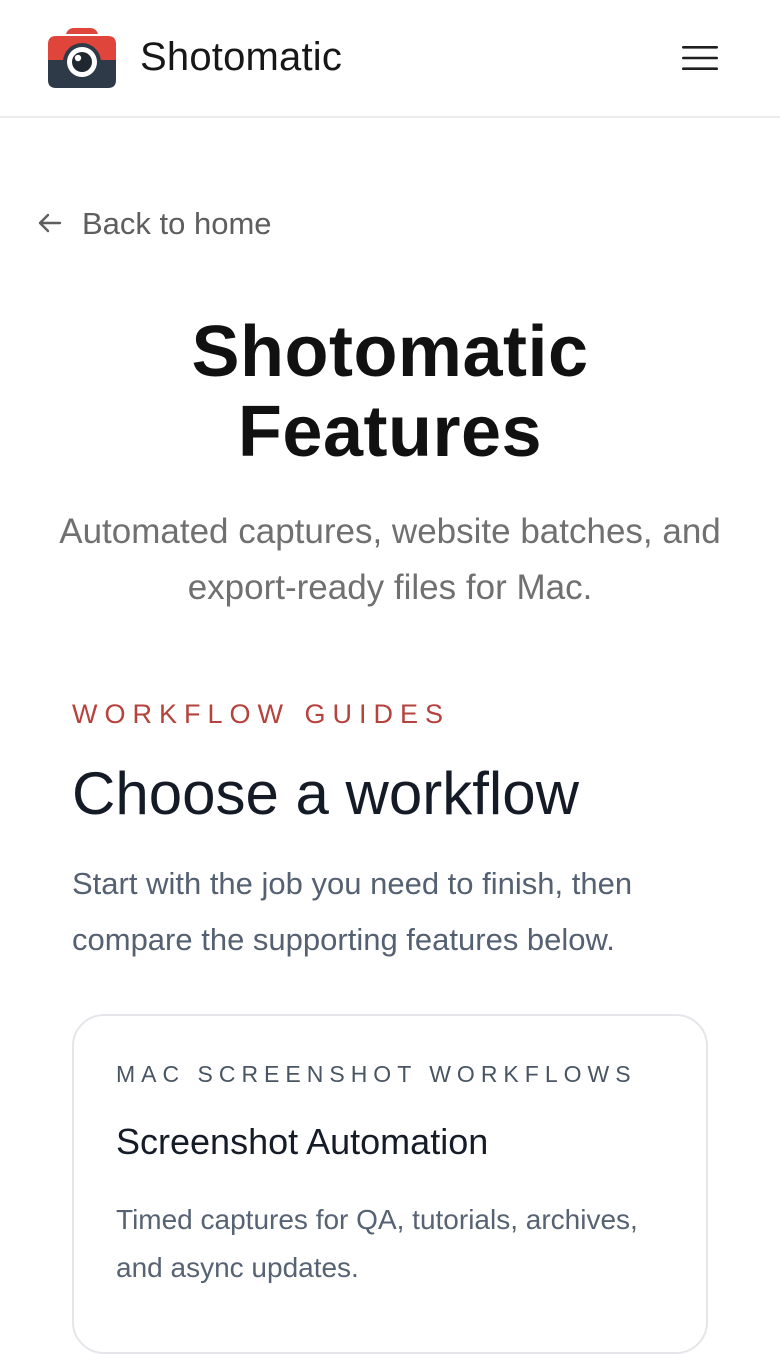 The width and height of the screenshot is (780, 1354). I want to click on page-subtitle-line-1: Automated captures, website batches, and, so click(390, 531).